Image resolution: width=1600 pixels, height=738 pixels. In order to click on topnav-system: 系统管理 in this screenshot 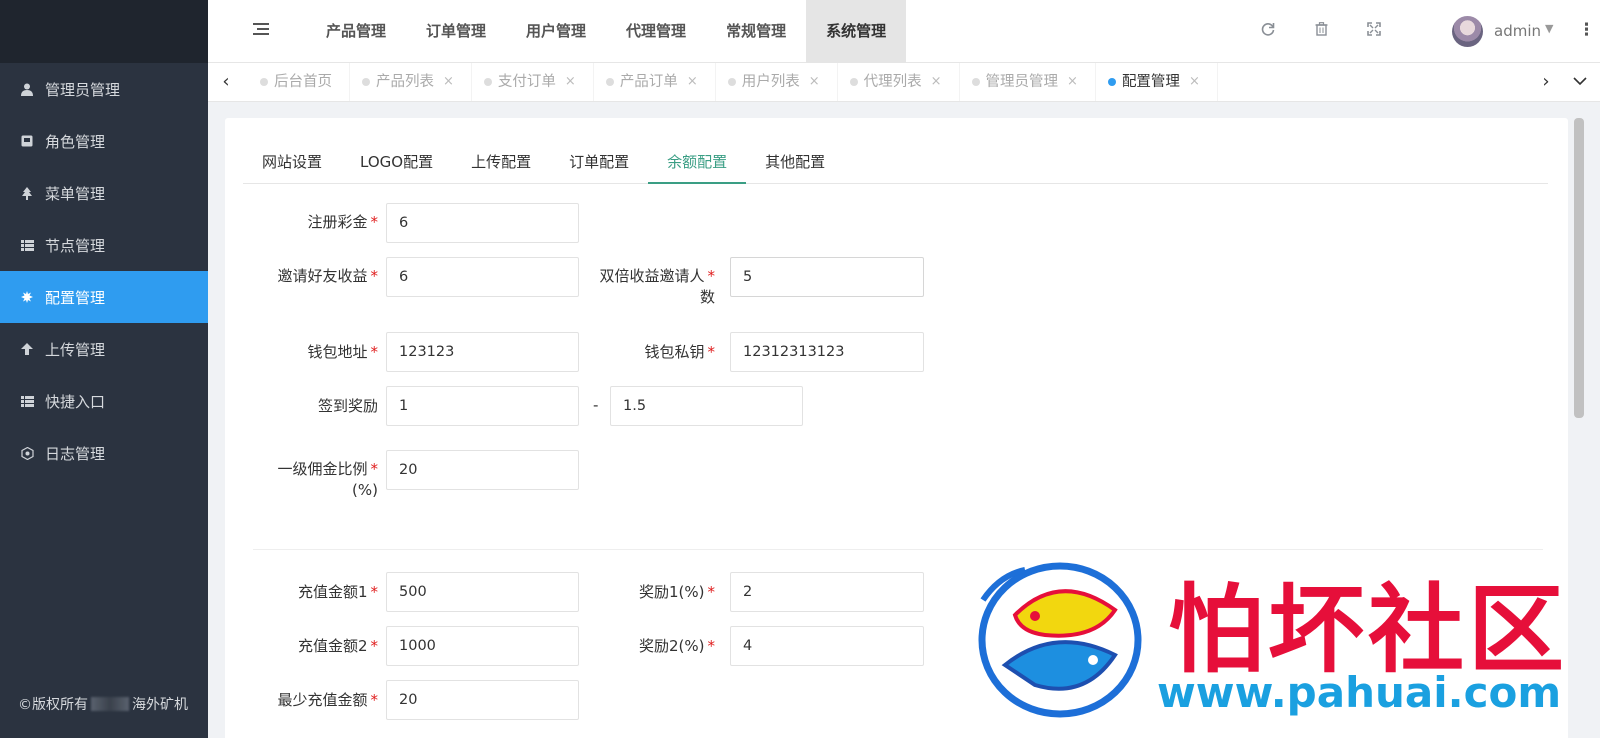, I will do `click(856, 31)`.